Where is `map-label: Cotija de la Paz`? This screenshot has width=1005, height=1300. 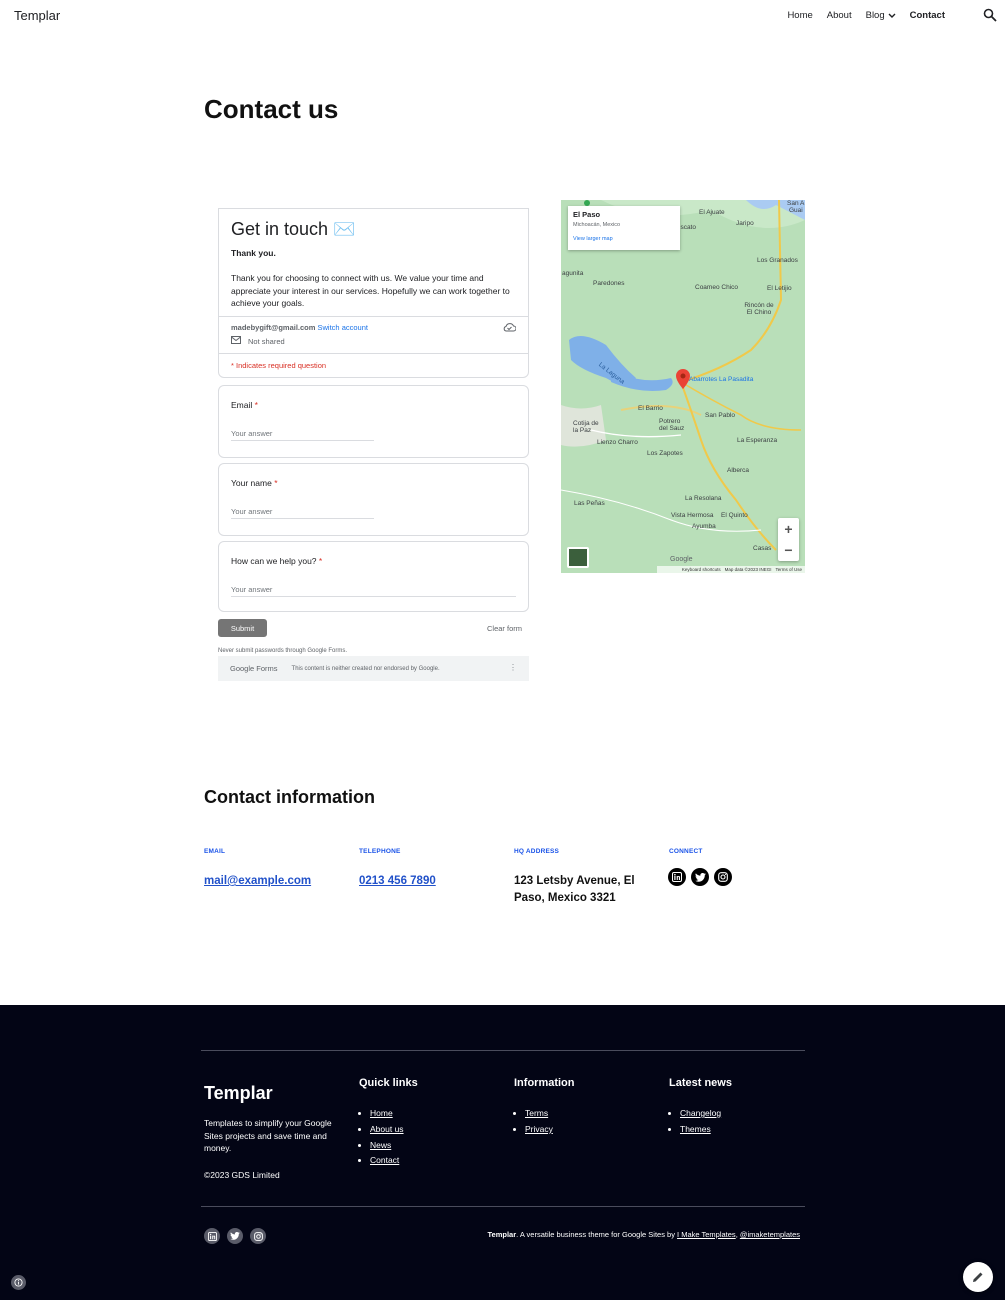
map-label: Cotija de la Paz is located at coordinates (586, 427).